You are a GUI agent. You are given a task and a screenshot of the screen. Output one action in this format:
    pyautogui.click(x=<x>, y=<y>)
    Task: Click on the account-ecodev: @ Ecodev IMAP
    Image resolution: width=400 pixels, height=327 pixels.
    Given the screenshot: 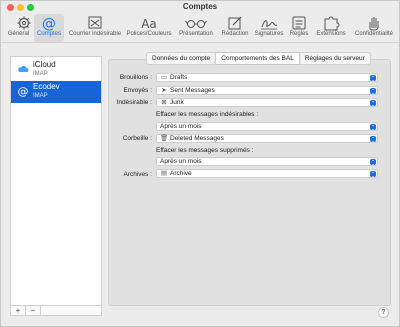 What is the action you would take?
    pyautogui.click(x=56, y=92)
    